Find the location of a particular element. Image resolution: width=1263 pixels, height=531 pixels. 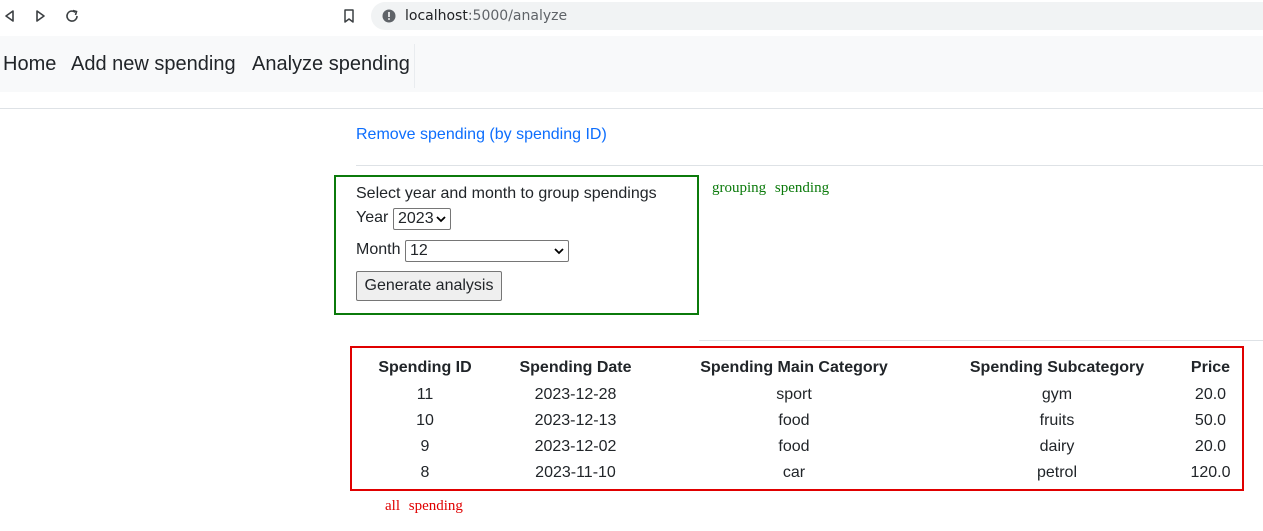

year-select: 2023 is located at coordinates (422, 219).